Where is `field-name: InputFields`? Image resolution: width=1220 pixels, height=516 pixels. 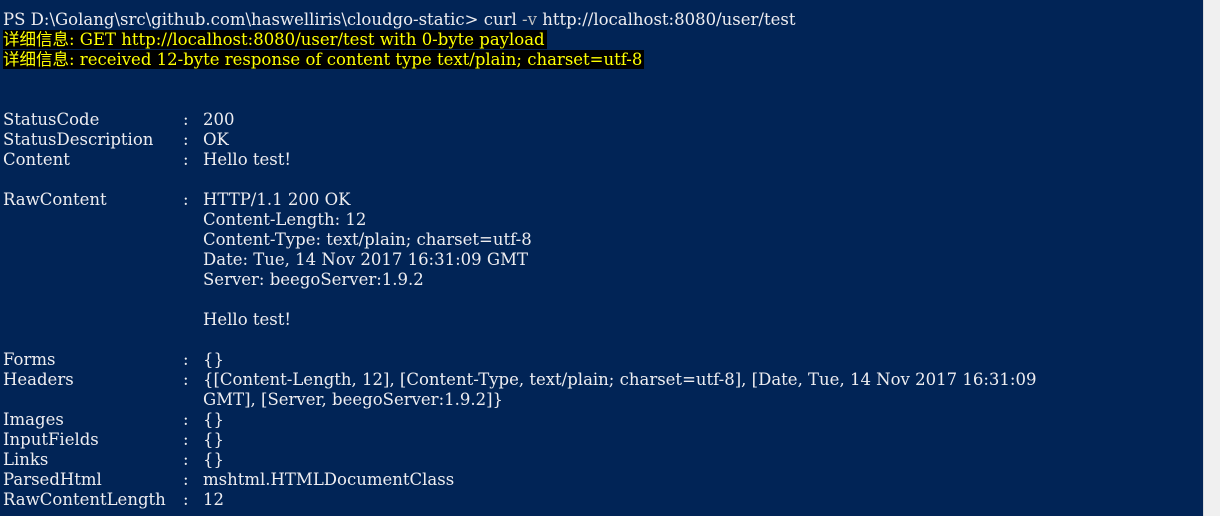 field-name: InputFields is located at coordinates (51, 439).